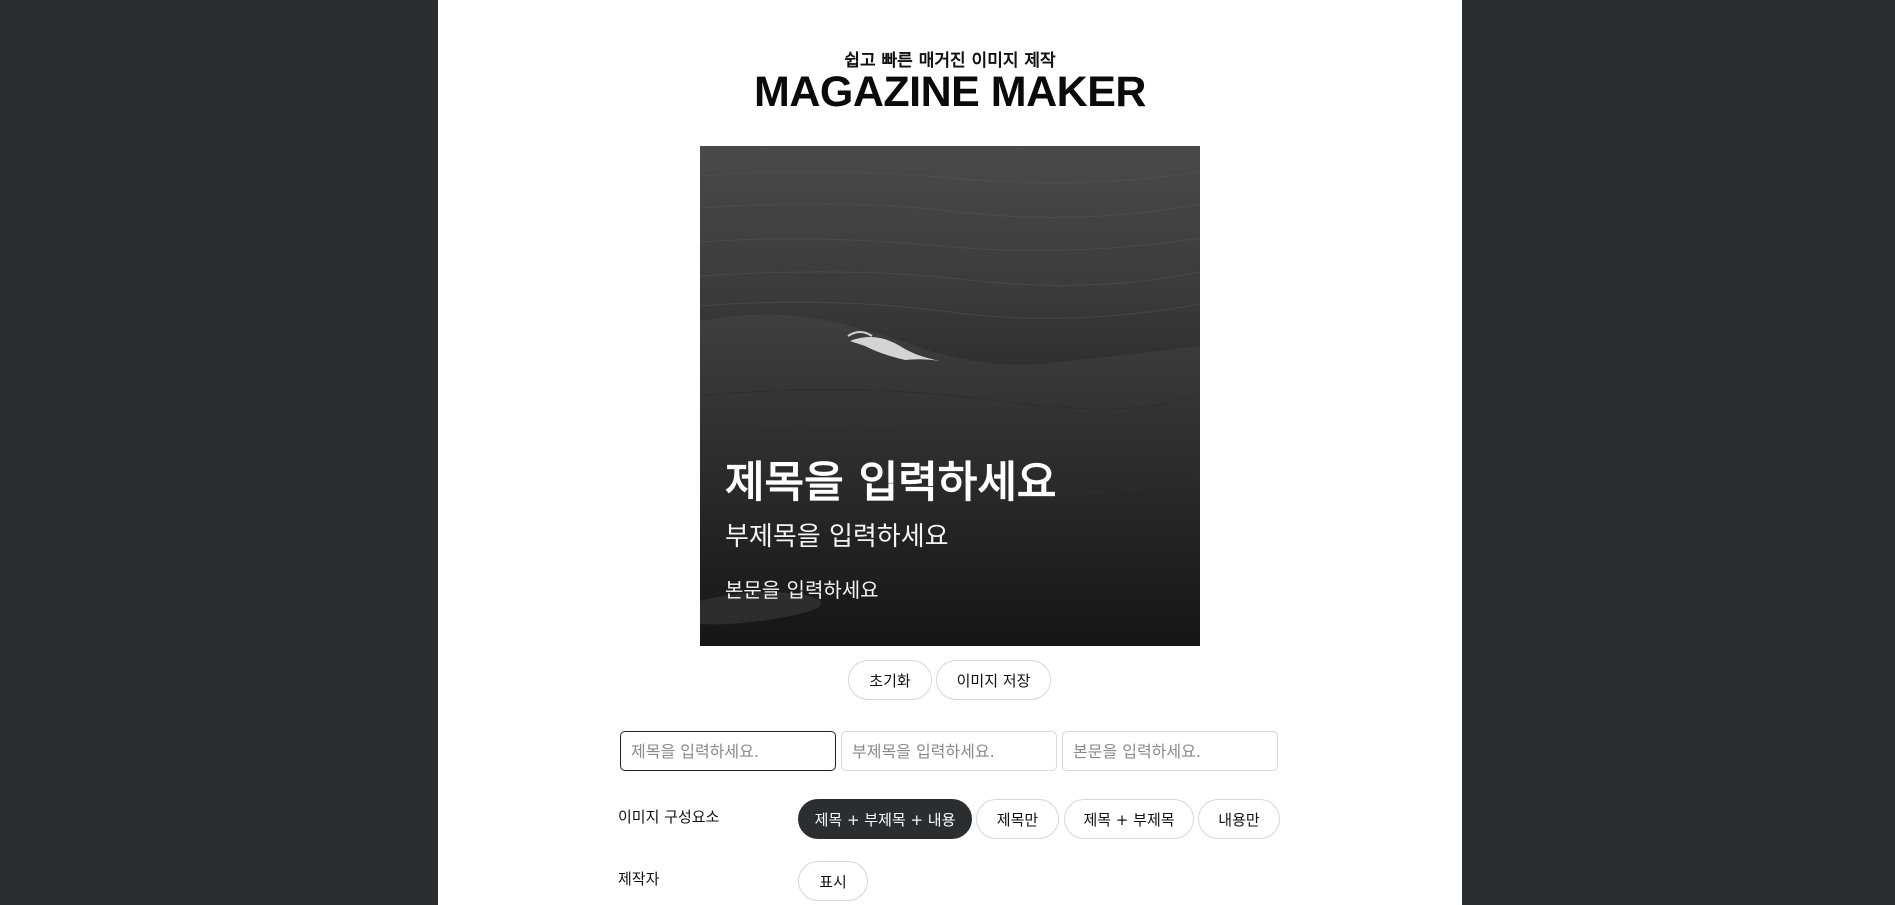  I want to click on composition-label: 이미지 구성요소, so click(669, 817).